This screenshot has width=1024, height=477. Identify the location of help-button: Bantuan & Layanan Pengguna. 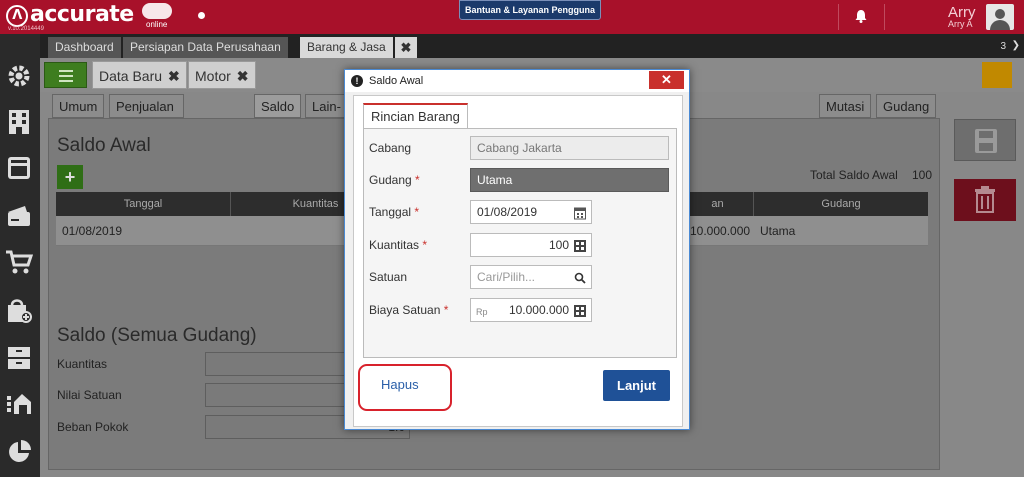
(530, 10).